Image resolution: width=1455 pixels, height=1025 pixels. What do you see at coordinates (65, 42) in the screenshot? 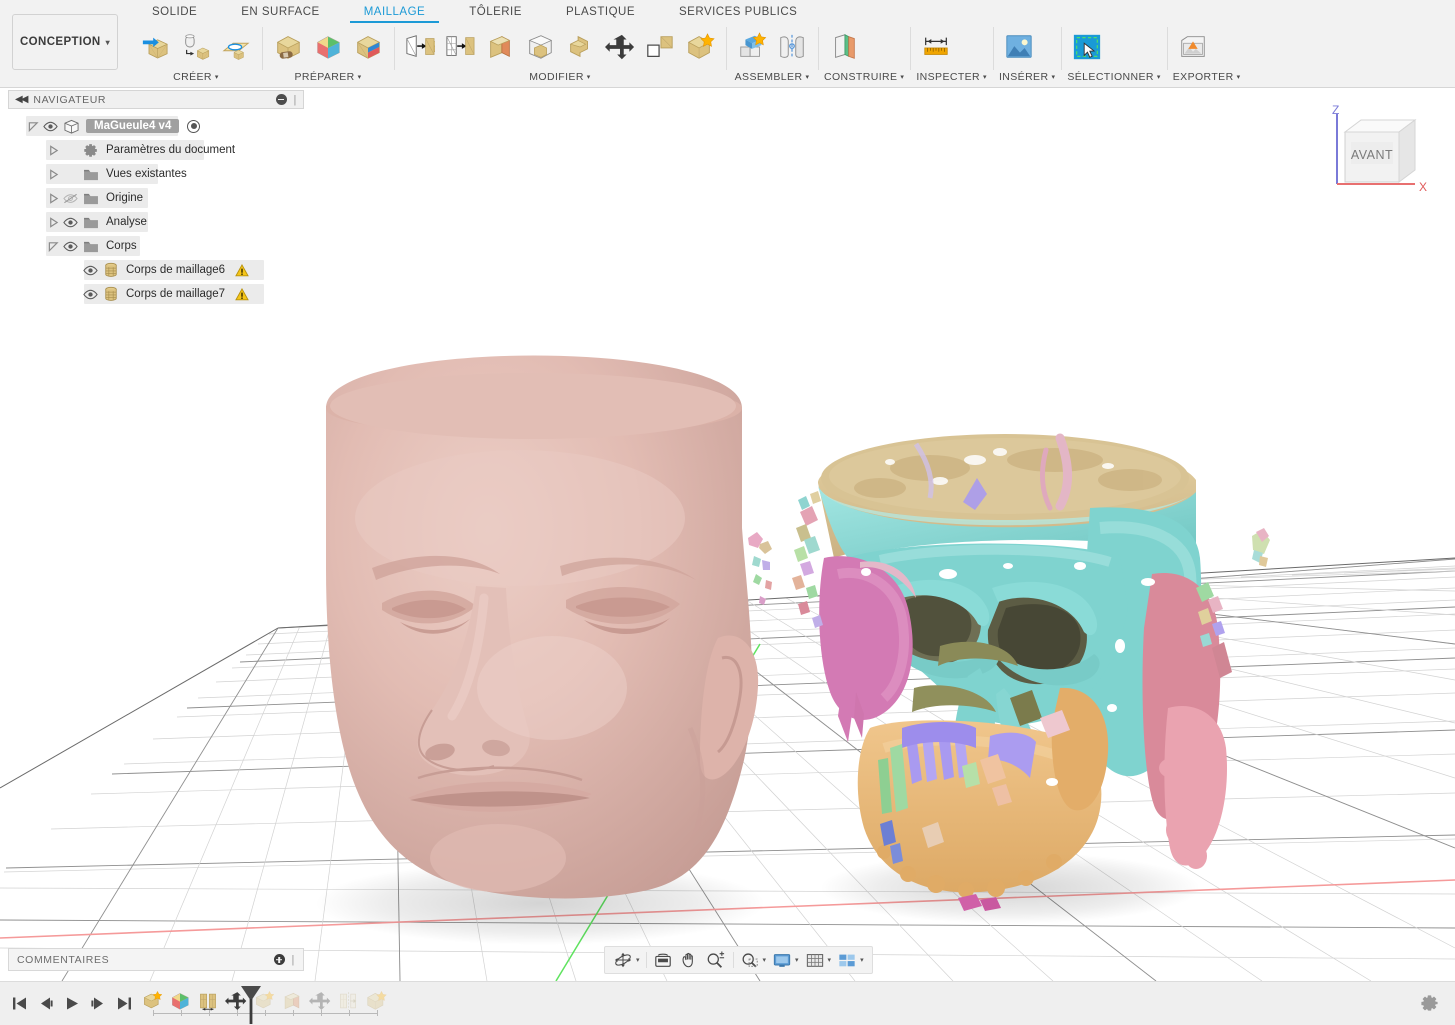
I see `workspace-switcher-button: CONCEPTION ▾` at bounding box center [65, 42].